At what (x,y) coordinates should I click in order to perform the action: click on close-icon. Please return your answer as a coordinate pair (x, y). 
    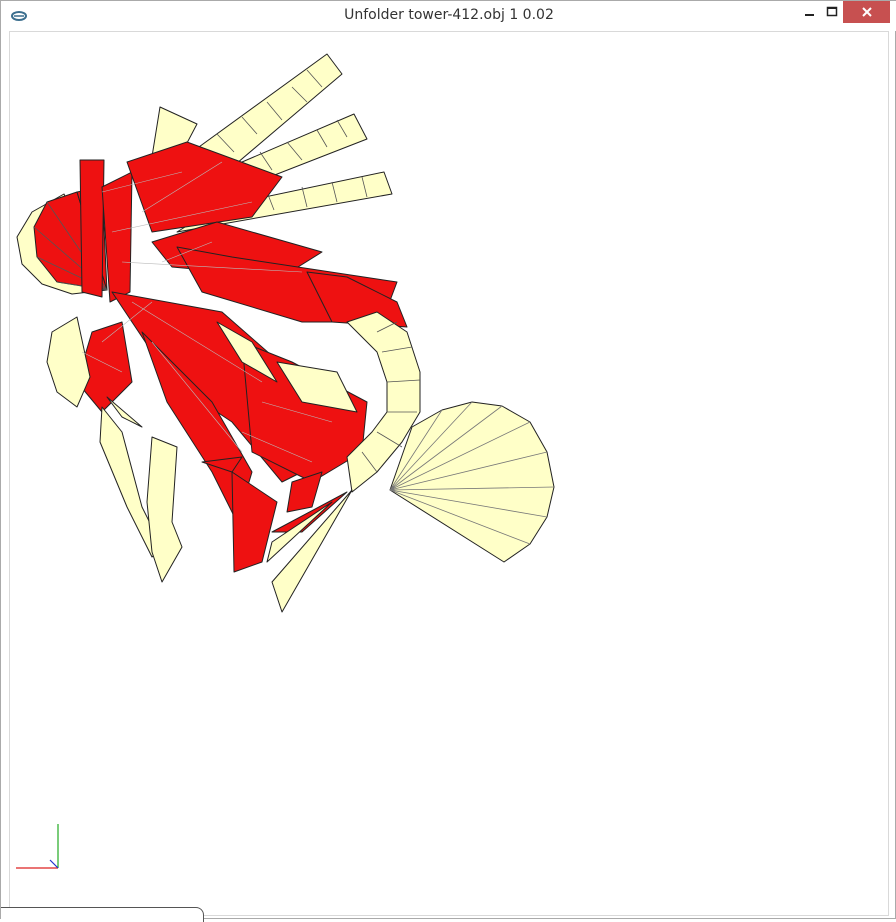
    Looking at the image, I should click on (866, 12).